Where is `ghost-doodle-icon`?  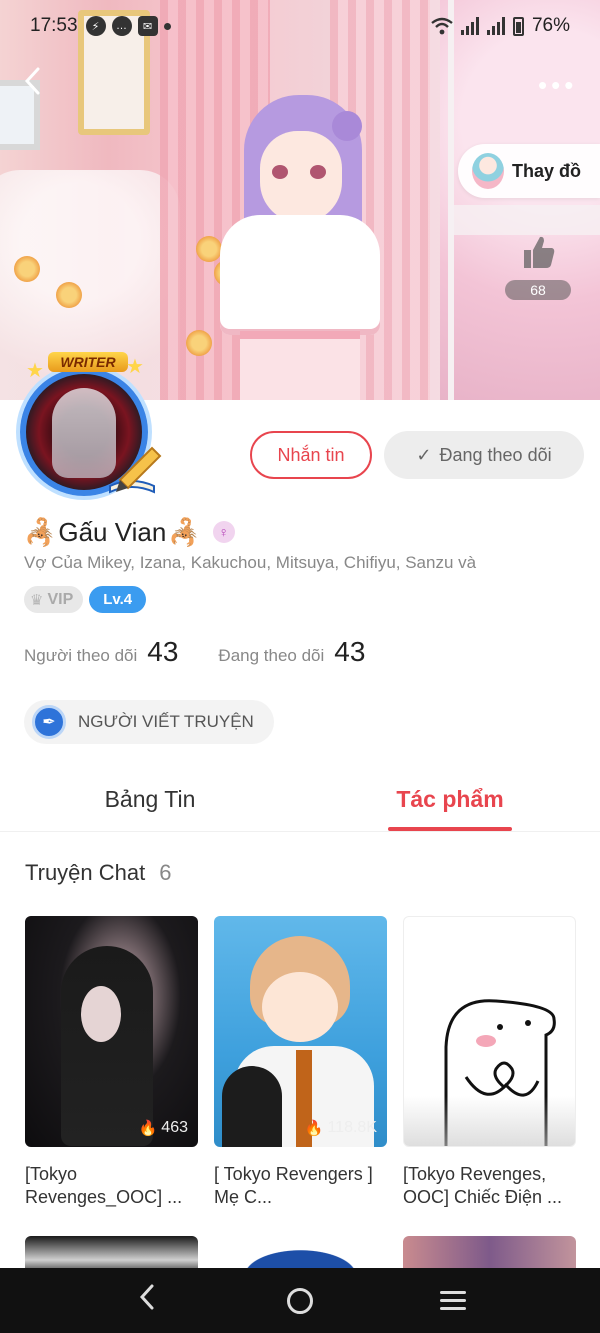 ghost-doodle-icon is located at coordinates (500, 1072).